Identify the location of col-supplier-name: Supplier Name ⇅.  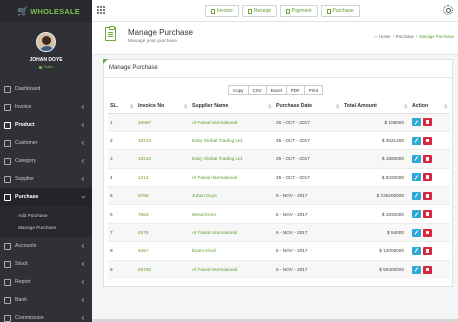
(232, 107).